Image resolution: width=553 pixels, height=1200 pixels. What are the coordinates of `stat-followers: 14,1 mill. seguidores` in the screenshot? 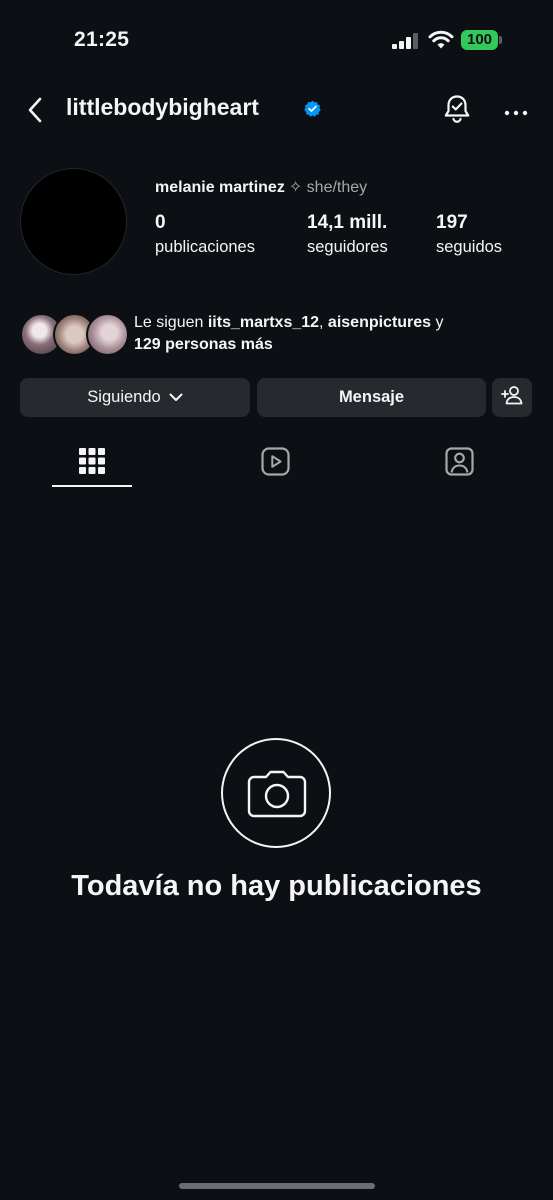 It's located at (347, 234).